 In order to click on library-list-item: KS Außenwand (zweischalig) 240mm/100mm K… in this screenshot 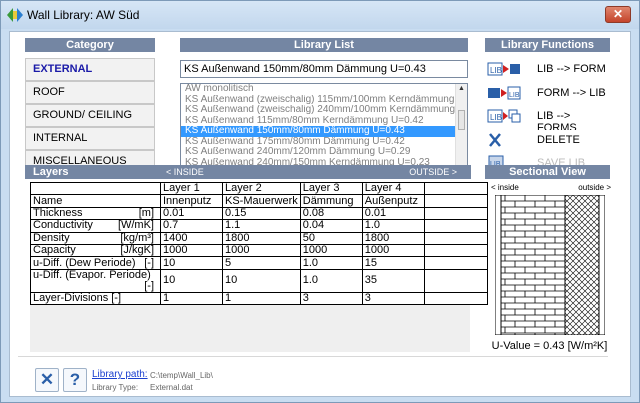, I will do `click(324, 110)`.